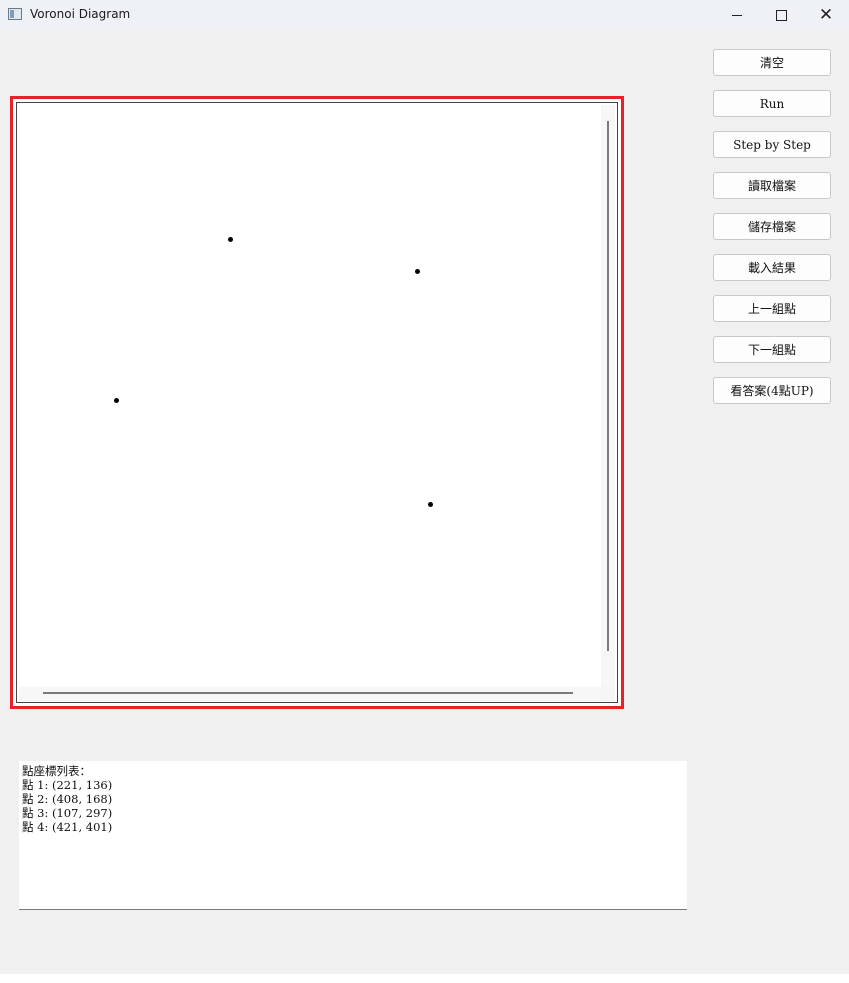  Describe the element at coordinates (772, 267) in the screenshot. I see `load-result-button: 載入結果` at that location.